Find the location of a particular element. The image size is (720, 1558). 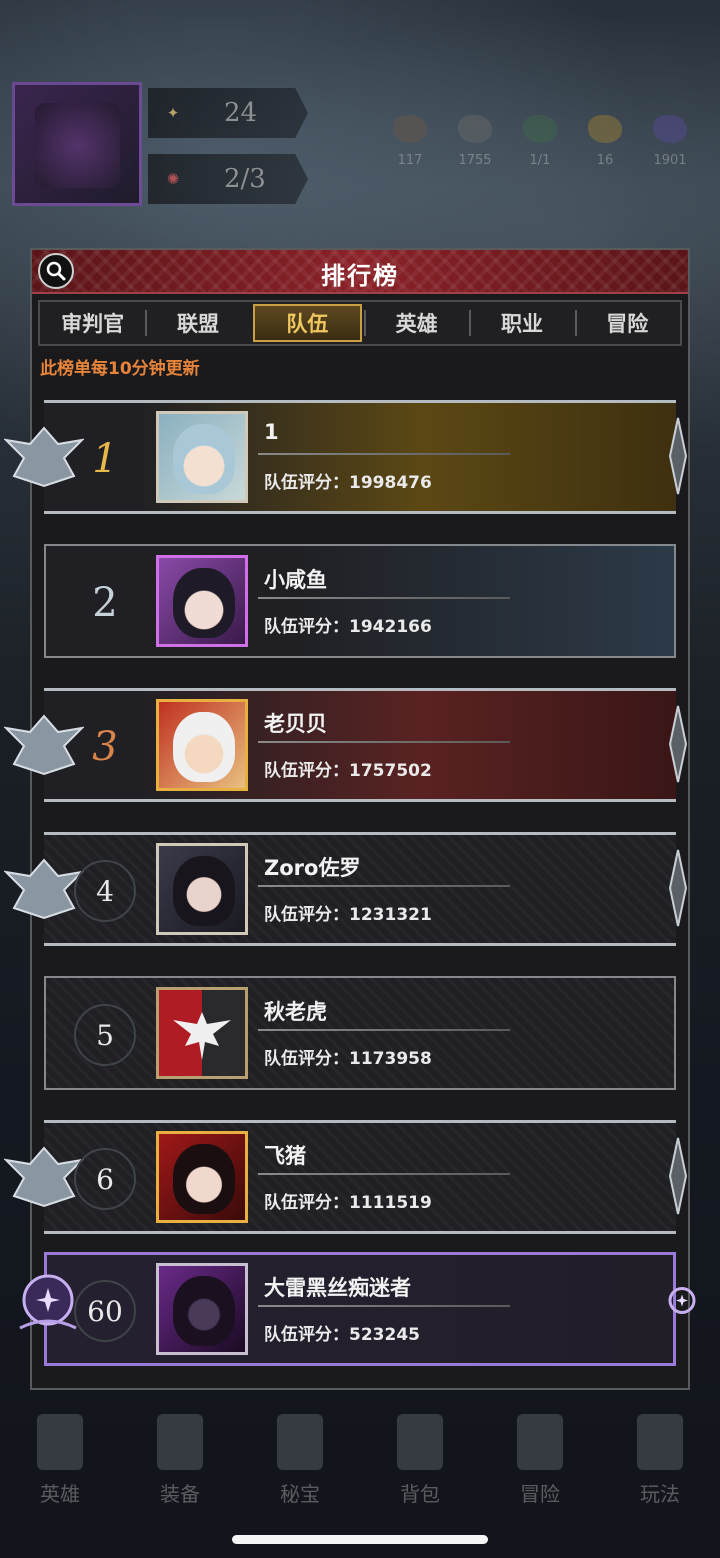

stone-icon is located at coordinates (475, 129).